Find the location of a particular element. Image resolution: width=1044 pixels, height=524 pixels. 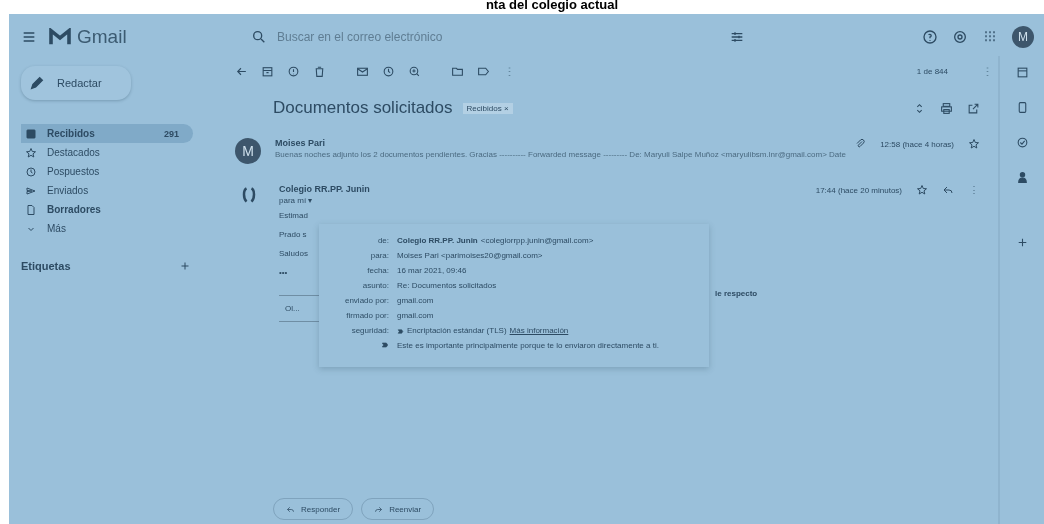

recipient-toggle: para mí ▾ is located at coordinates (324, 200).